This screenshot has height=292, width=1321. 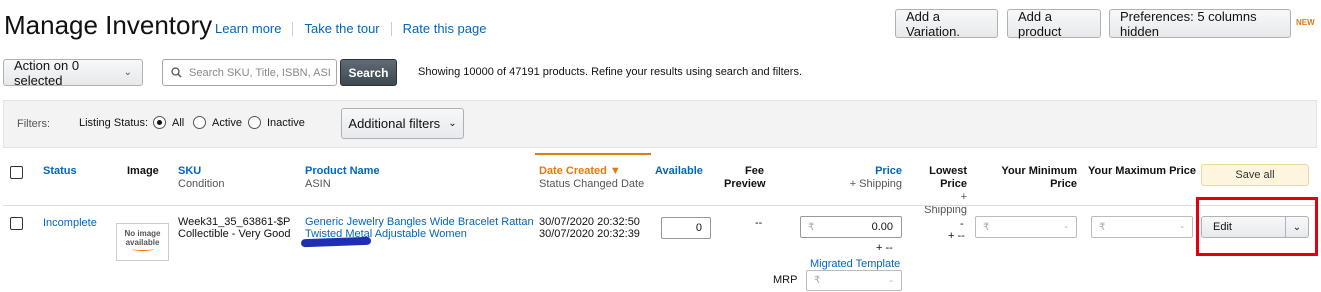 I want to click on migrated-template-link: Migrated Template, so click(x=855, y=264).